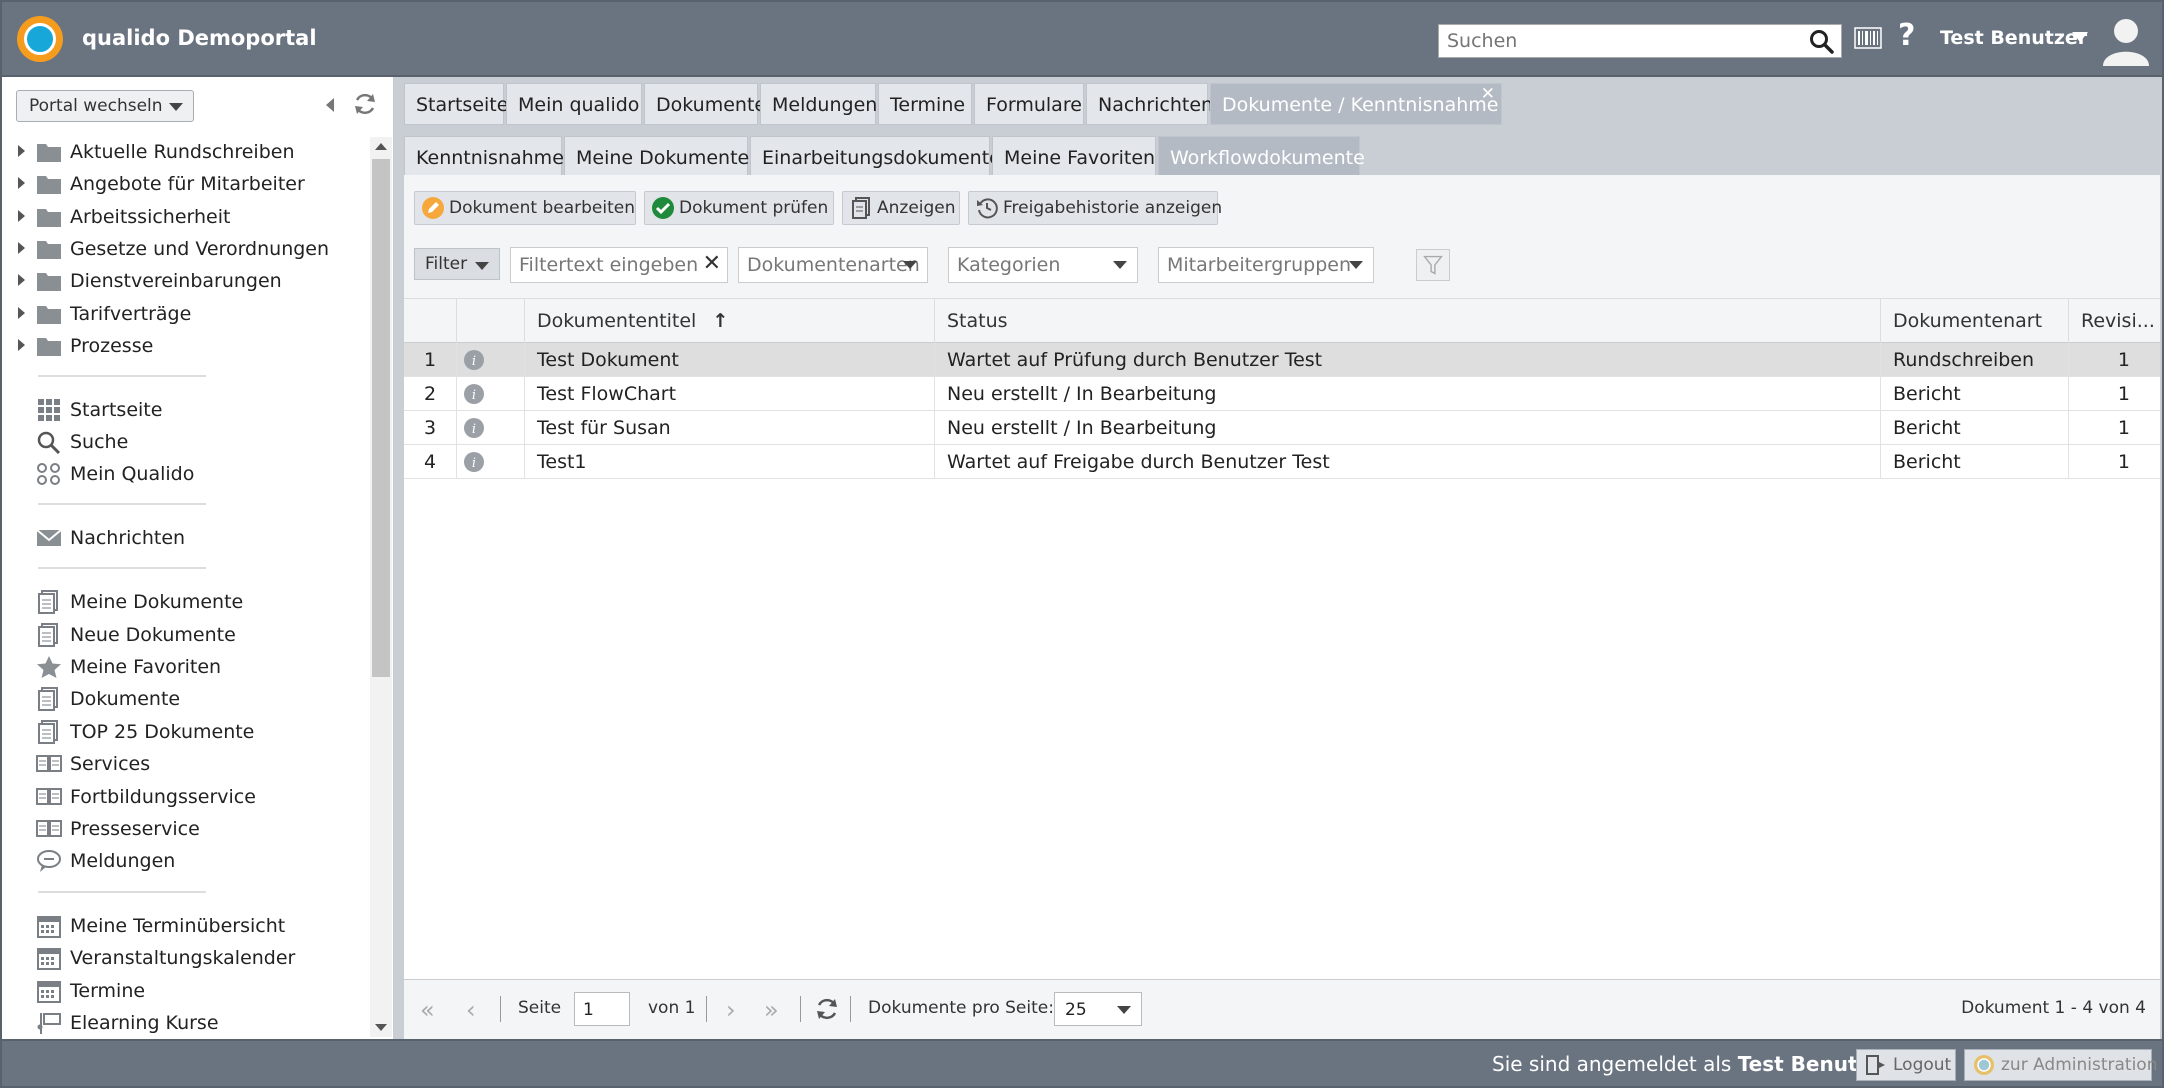 Image resolution: width=2164 pixels, height=1088 pixels. Describe the element at coordinates (381, 418) in the screenshot. I see `sidebar-scroll-thumb` at that location.